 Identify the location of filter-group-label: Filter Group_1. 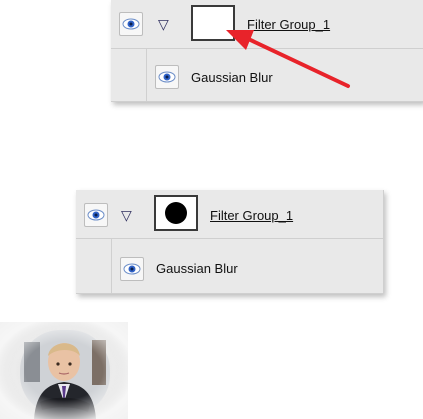
(251, 215).